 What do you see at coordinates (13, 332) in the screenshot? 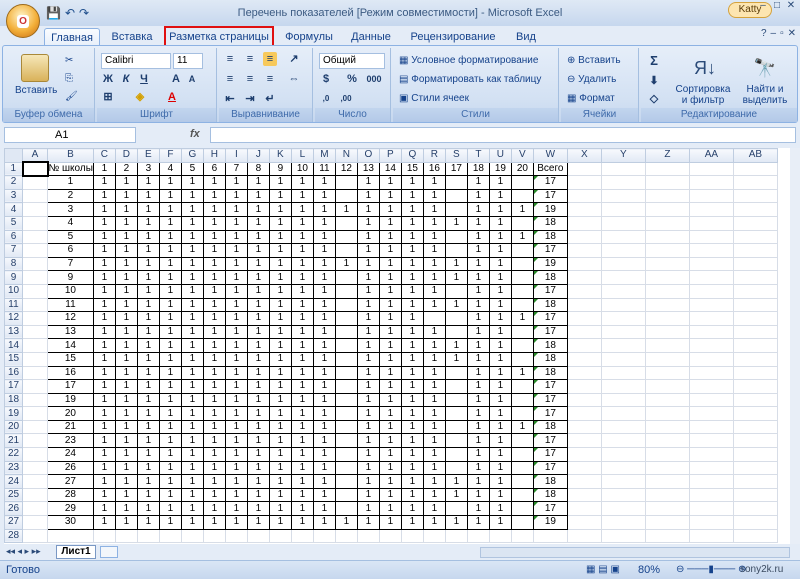
I see `row-header: 13` at bounding box center [13, 332].